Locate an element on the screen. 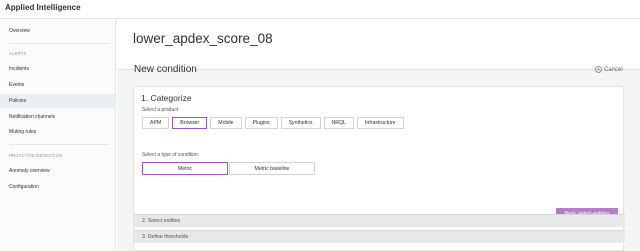 This screenshot has width=640, height=251. sidebar-item-configuration: Configuration is located at coordinates (58, 187).